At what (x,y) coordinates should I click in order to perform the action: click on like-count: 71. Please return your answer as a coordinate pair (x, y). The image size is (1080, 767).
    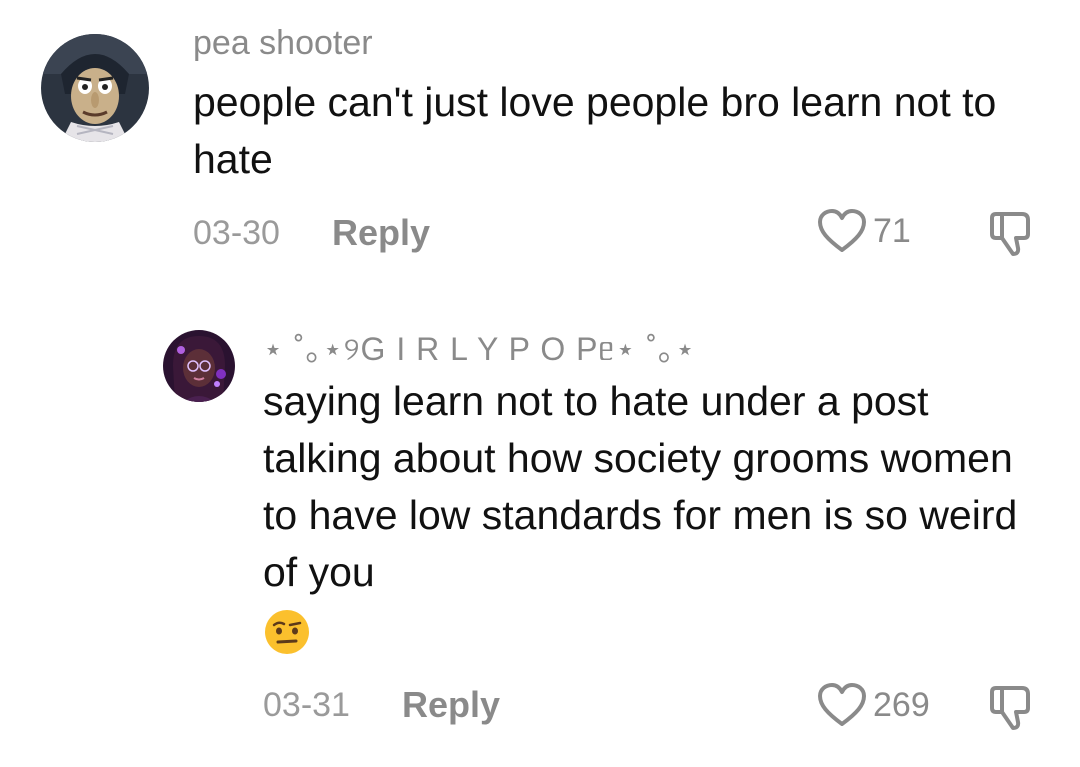
    Looking at the image, I should click on (892, 230).